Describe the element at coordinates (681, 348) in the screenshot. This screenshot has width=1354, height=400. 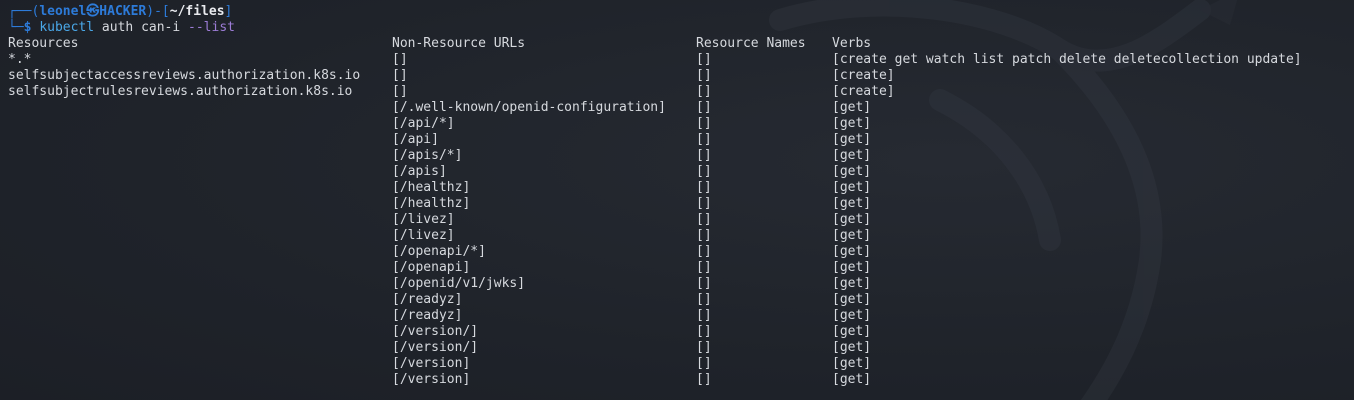
I see `table-row: [/version/] [] [get]` at that location.